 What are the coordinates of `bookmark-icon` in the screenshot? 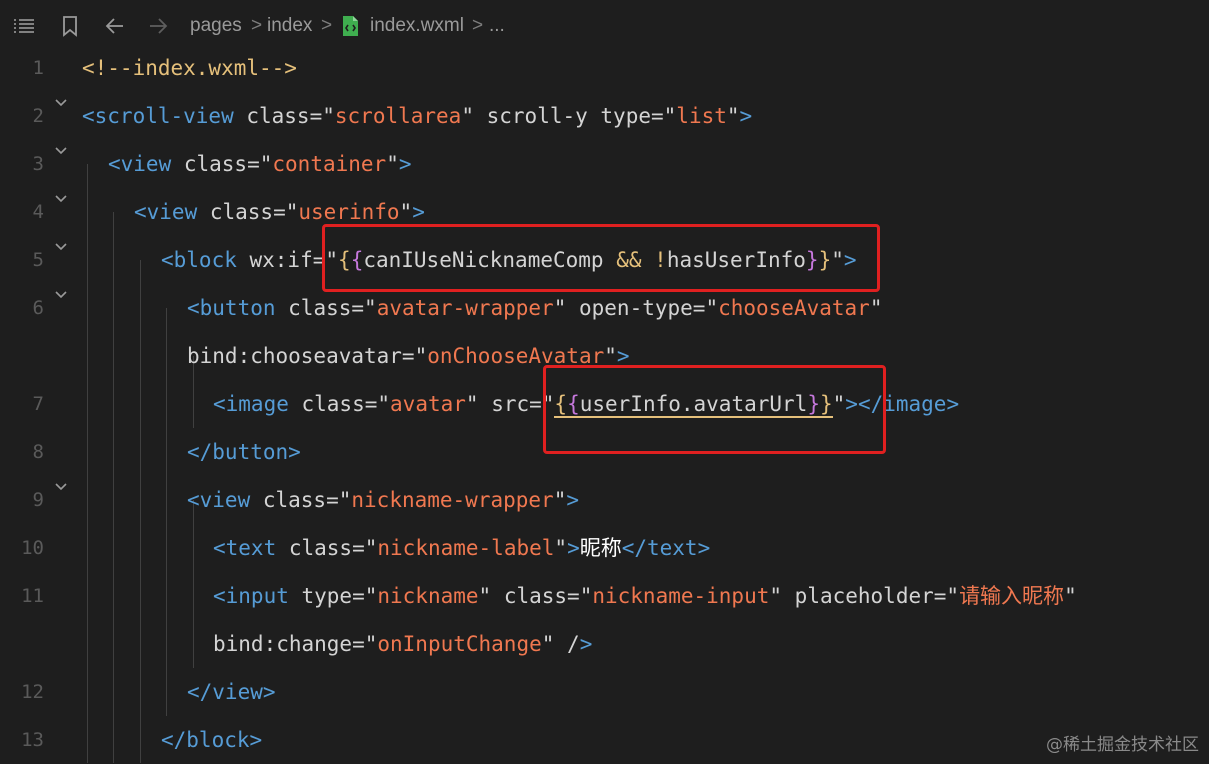 It's located at (70, 26).